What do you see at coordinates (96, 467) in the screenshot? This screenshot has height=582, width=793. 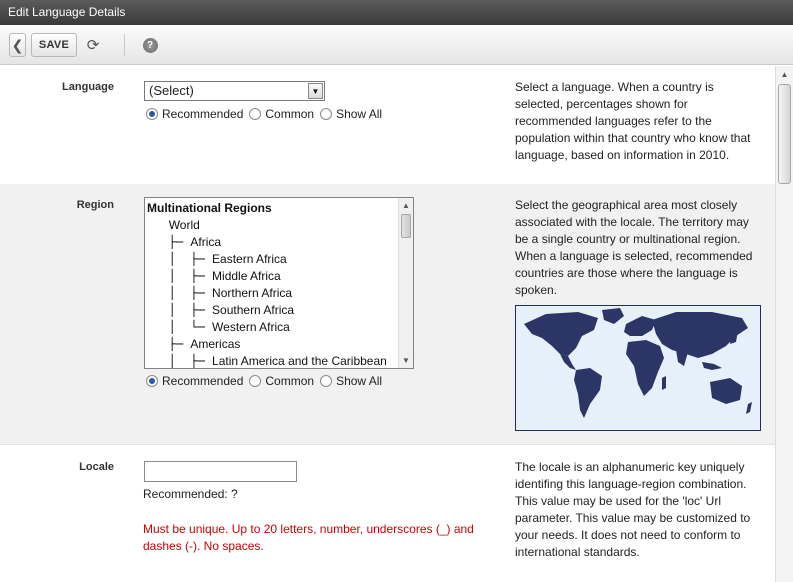 I see `locale-label: Locale` at bounding box center [96, 467].